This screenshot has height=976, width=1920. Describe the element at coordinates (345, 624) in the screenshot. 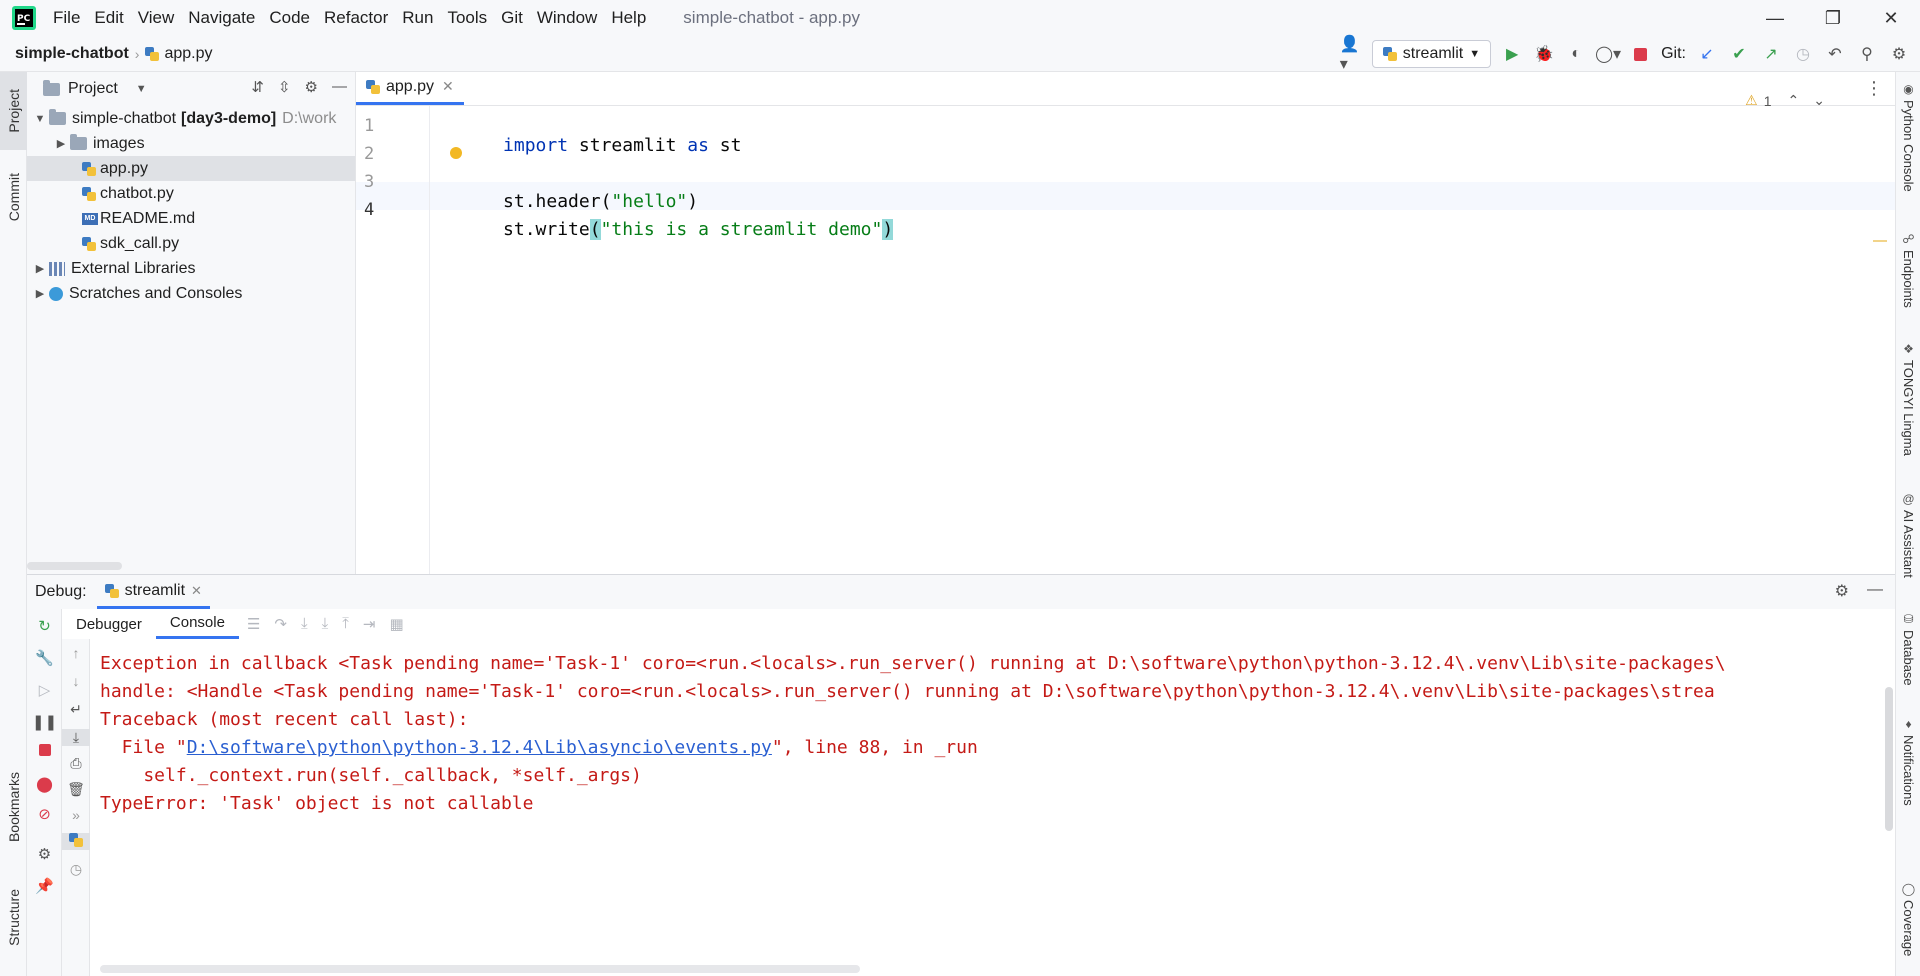

I see `step-out-icon: ⤒` at that location.